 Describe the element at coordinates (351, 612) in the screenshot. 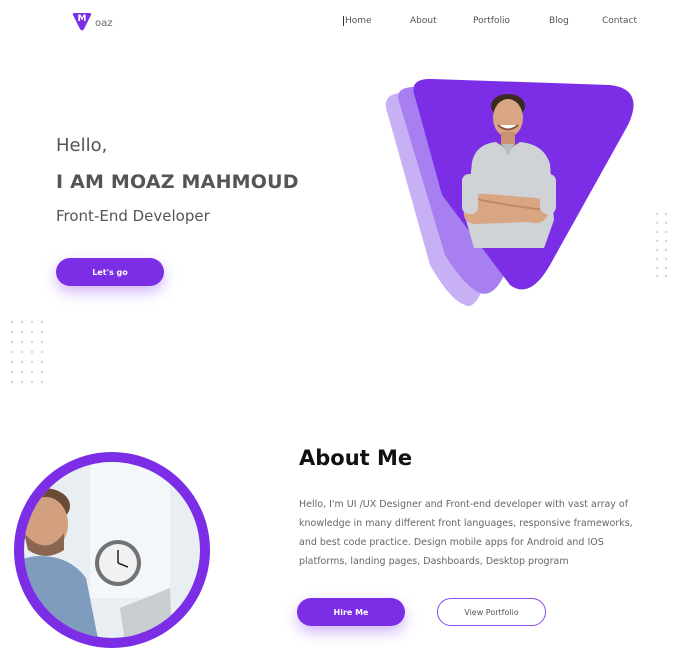

I see `hire-me-button: Hire Me` at that location.